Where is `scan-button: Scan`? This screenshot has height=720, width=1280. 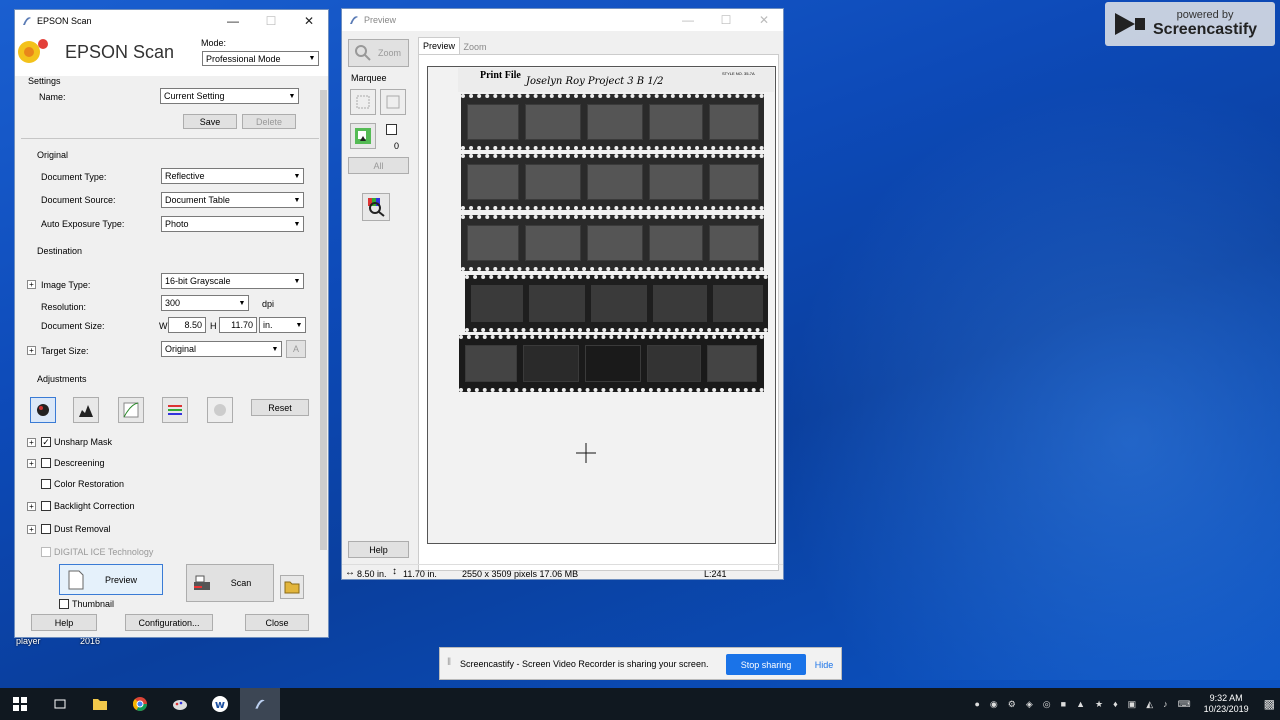
scan-button: Scan is located at coordinates (230, 583).